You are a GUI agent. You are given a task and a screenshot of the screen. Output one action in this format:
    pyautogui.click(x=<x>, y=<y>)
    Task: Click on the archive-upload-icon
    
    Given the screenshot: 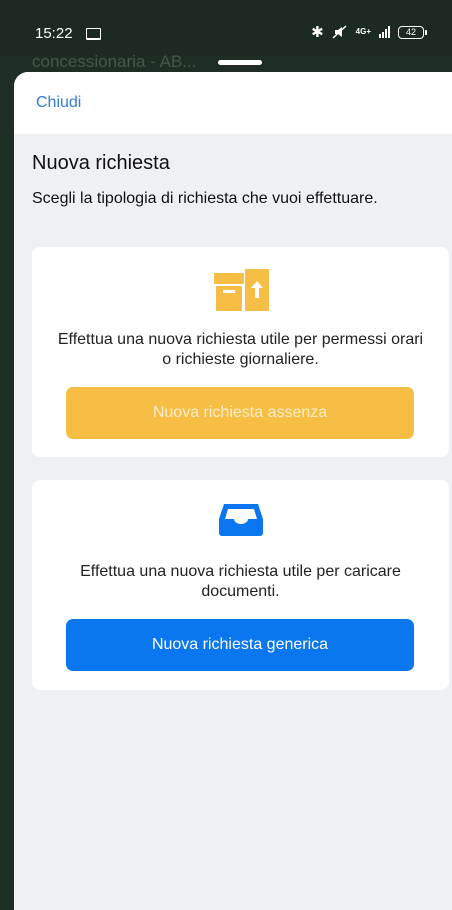 What is the action you would take?
    pyautogui.click(x=241, y=290)
    